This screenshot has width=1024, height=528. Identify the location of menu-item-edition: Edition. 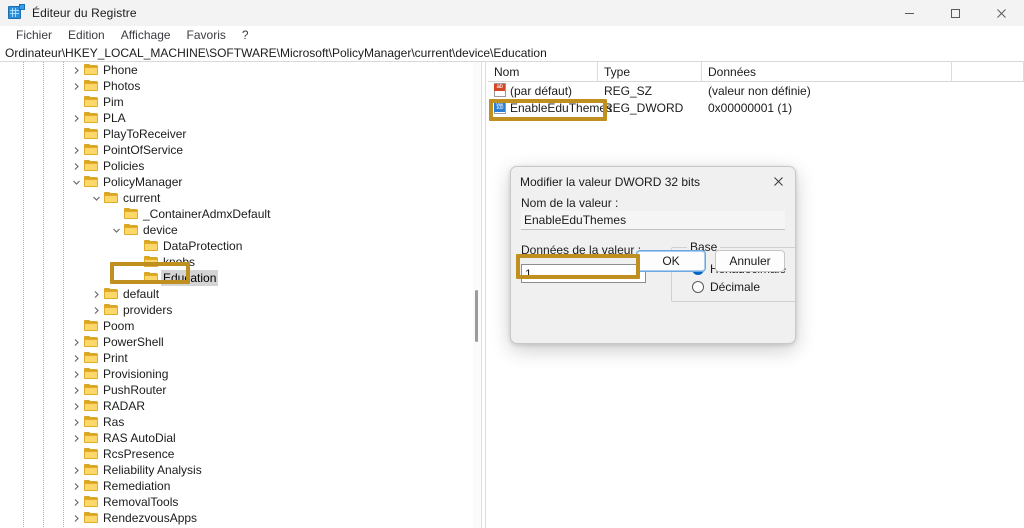
(86, 35).